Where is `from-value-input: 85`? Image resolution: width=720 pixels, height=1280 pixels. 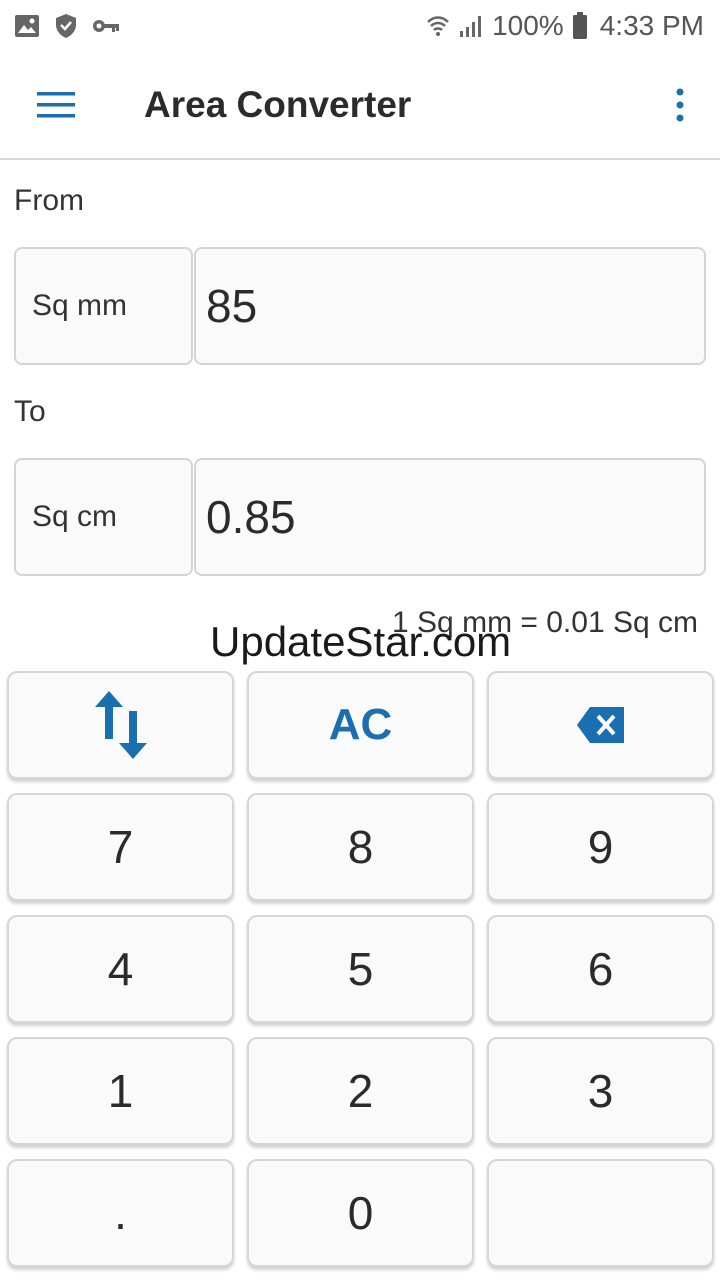
from-value-input: 85 is located at coordinates (450, 306).